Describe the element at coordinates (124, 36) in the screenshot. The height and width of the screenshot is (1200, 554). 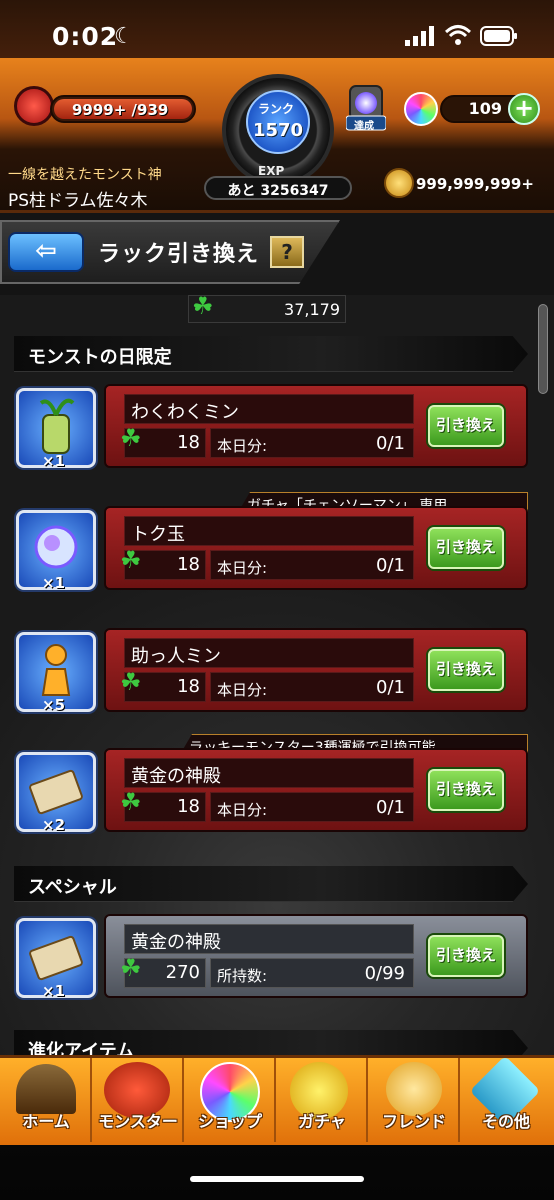
I see `moon-icon: ☾` at that location.